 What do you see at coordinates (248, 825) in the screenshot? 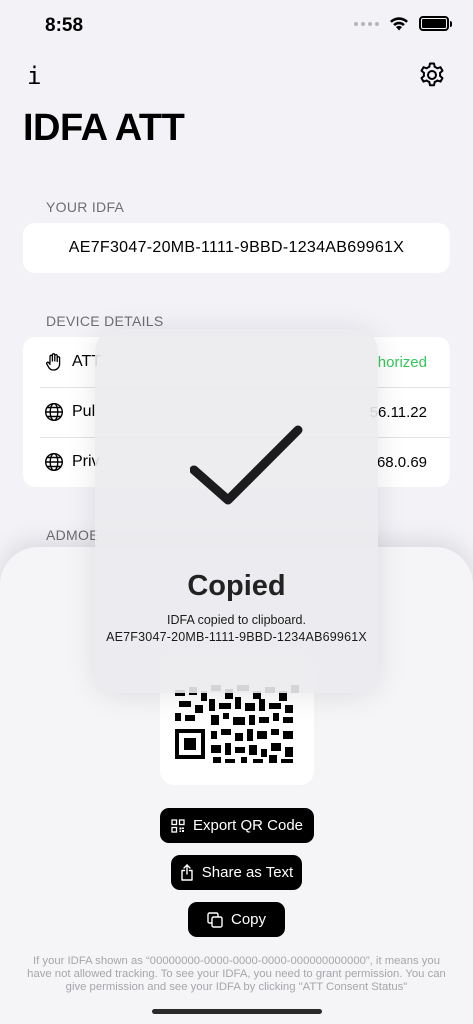
I see `export-qr-code-label: Export QR Code` at bounding box center [248, 825].